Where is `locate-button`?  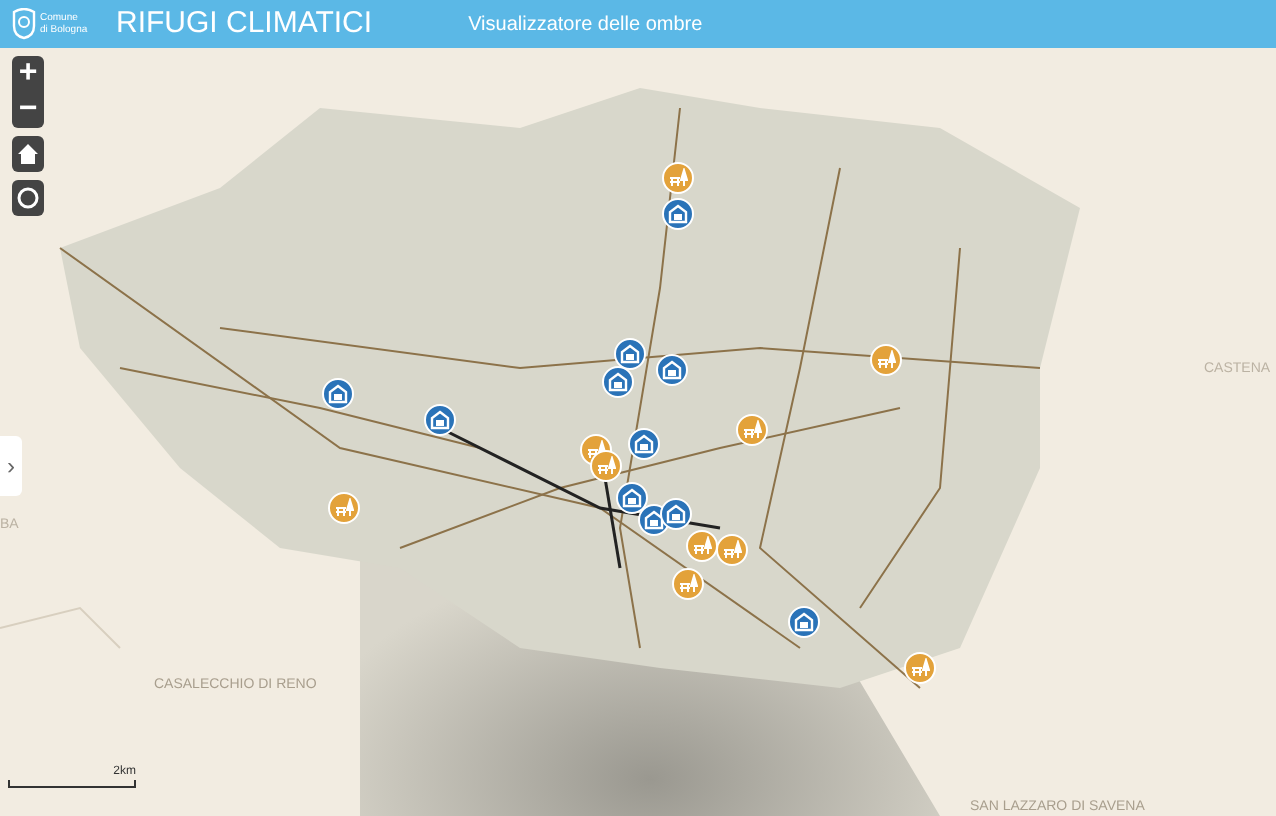 locate-button is located at coordinates (28, 198).